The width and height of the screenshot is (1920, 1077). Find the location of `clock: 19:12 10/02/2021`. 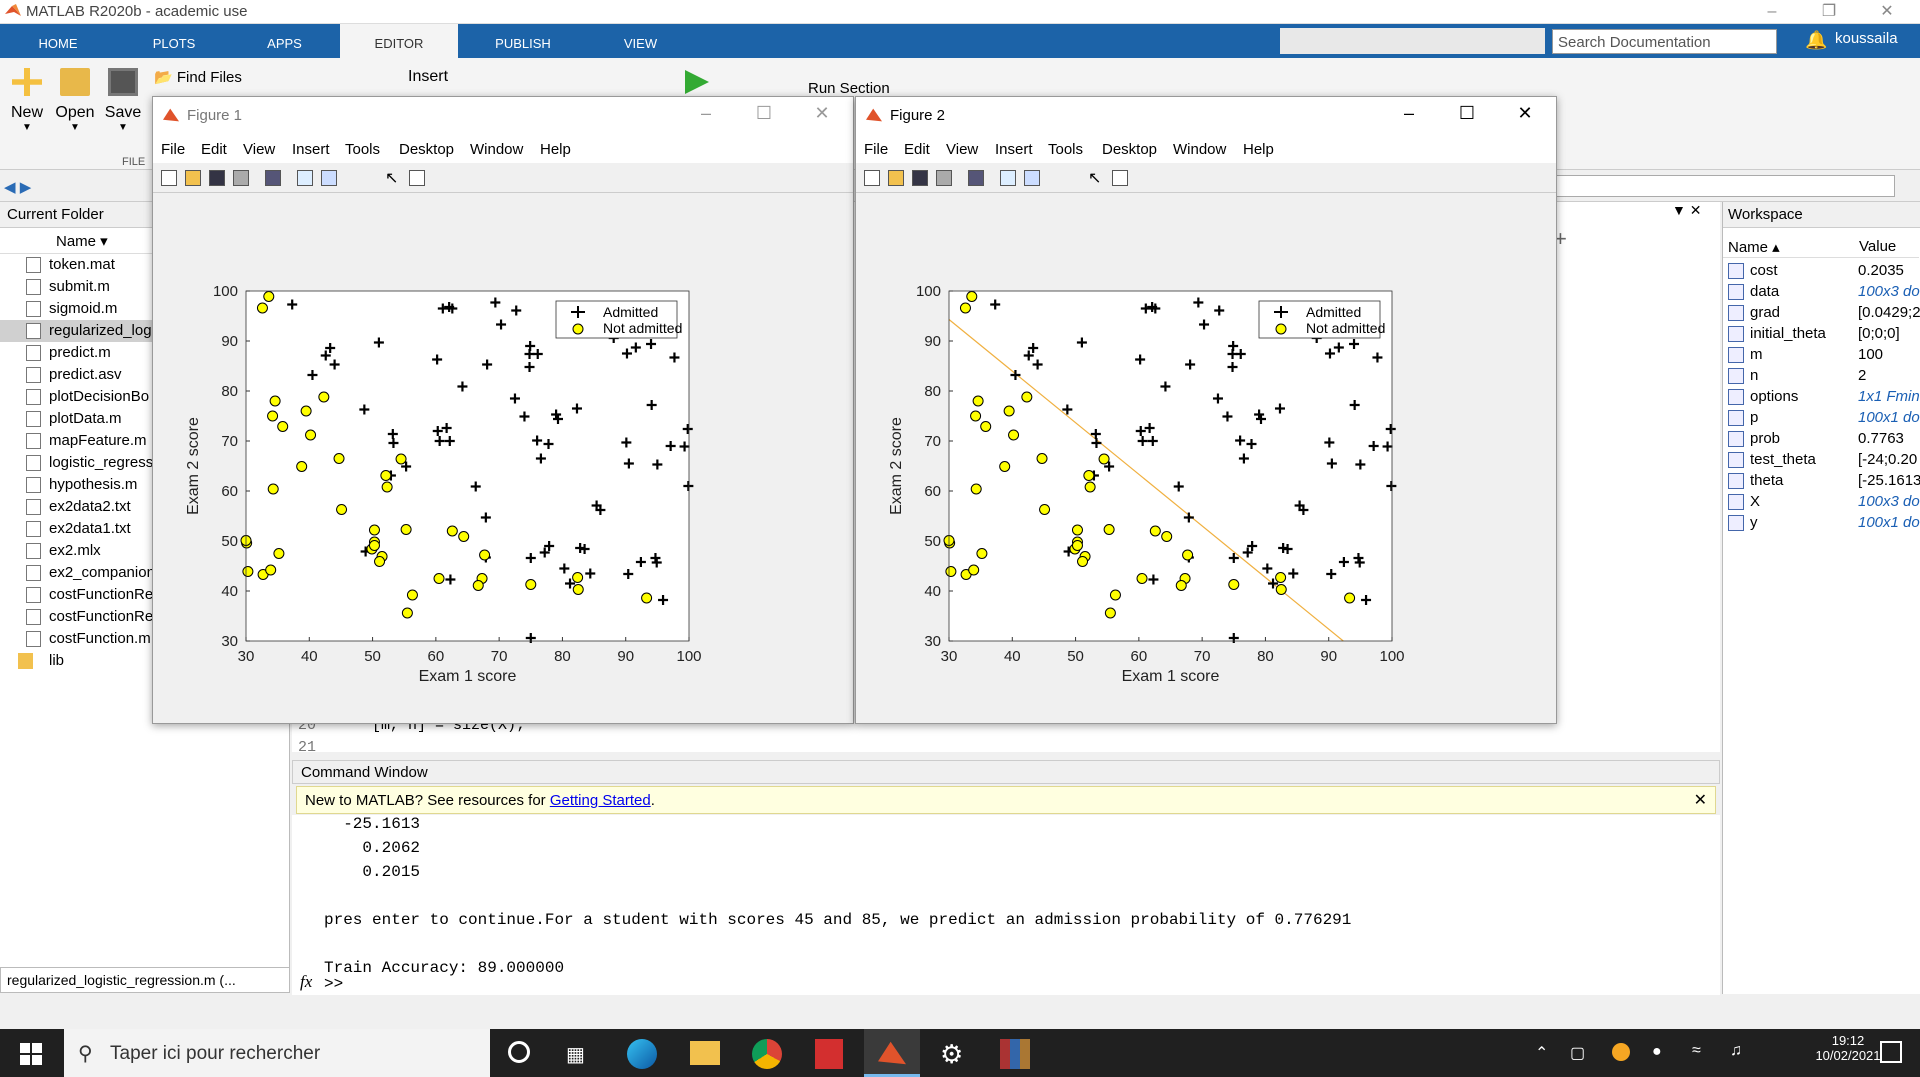

clock: 19:12 10/02/2021 is located at coordinates (1848, 1048).